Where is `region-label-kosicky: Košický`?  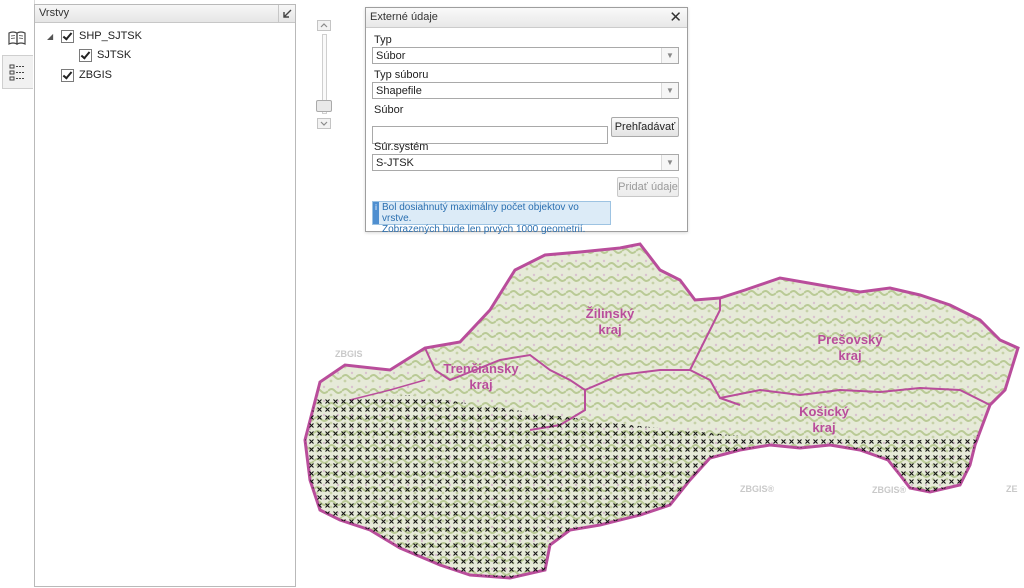
region-label-kosicky: Košický is located at coordinates (824, 411).